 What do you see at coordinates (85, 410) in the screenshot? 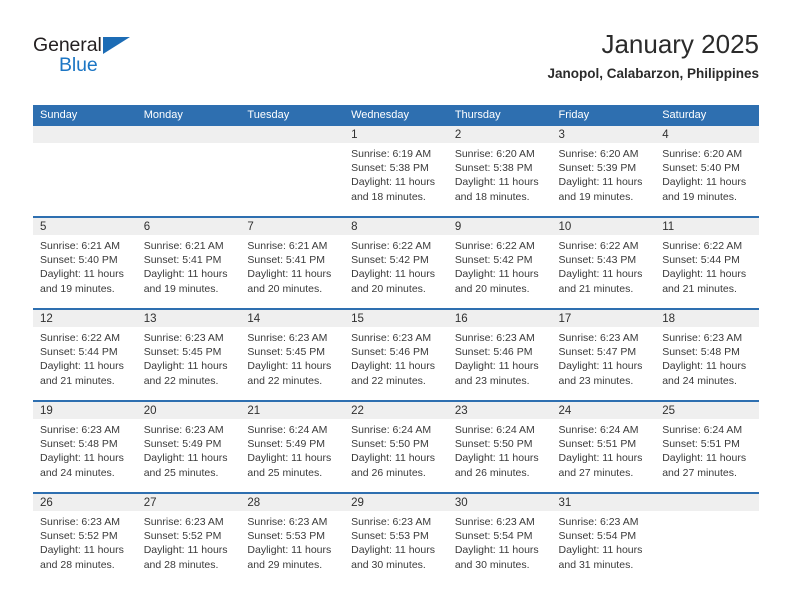
I see `day-number: 19` at bounding box center [85, 410].